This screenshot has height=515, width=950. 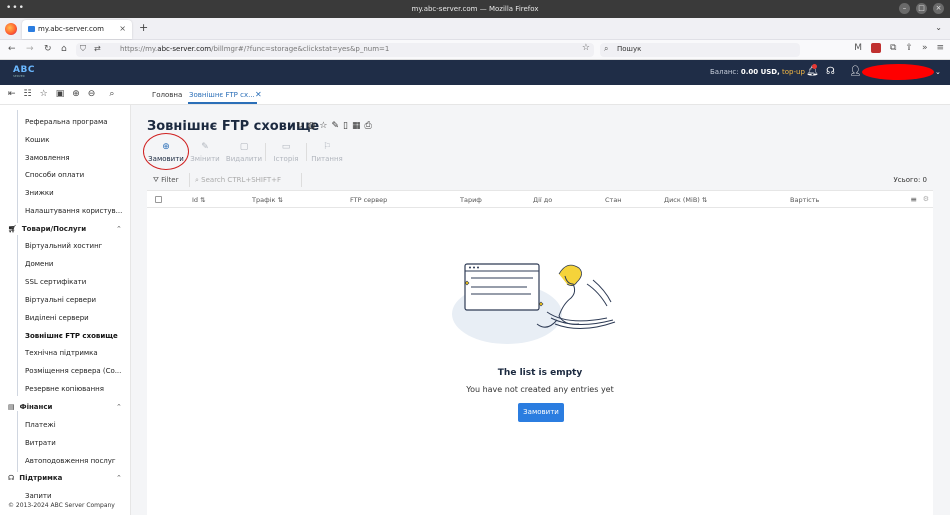 What do you see at coordinates (28, 94) in the screenshot?
I see `menu-tree-icon: ☷` at bounding box center [28, 94].